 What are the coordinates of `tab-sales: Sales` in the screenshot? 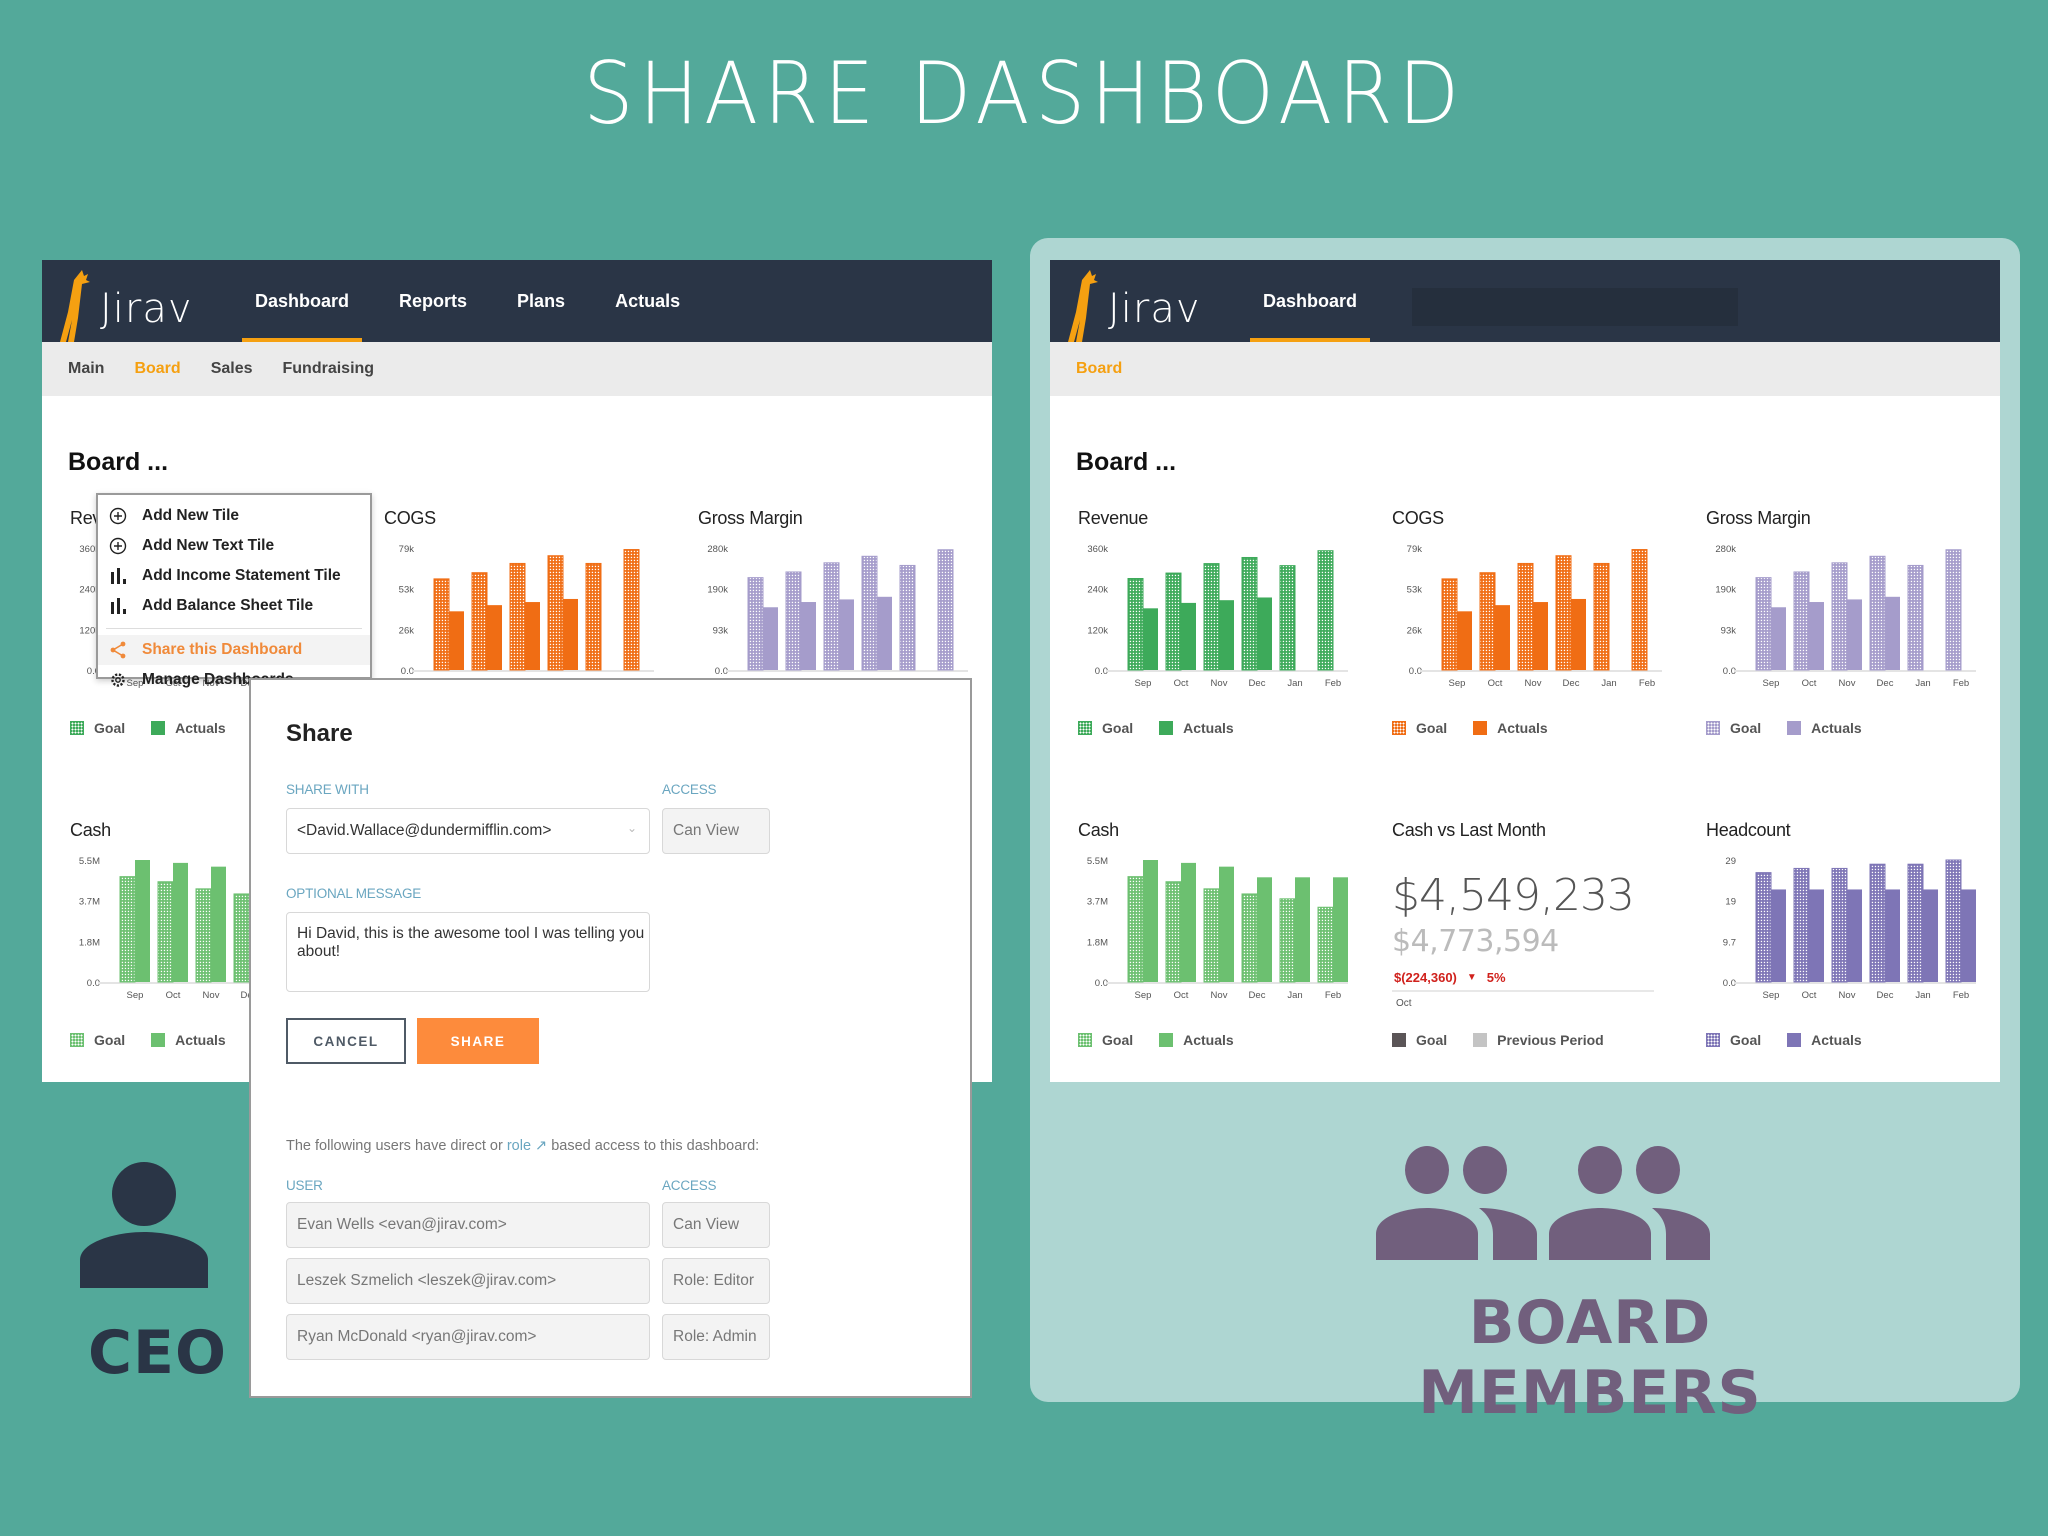 It's located at (232, 369).